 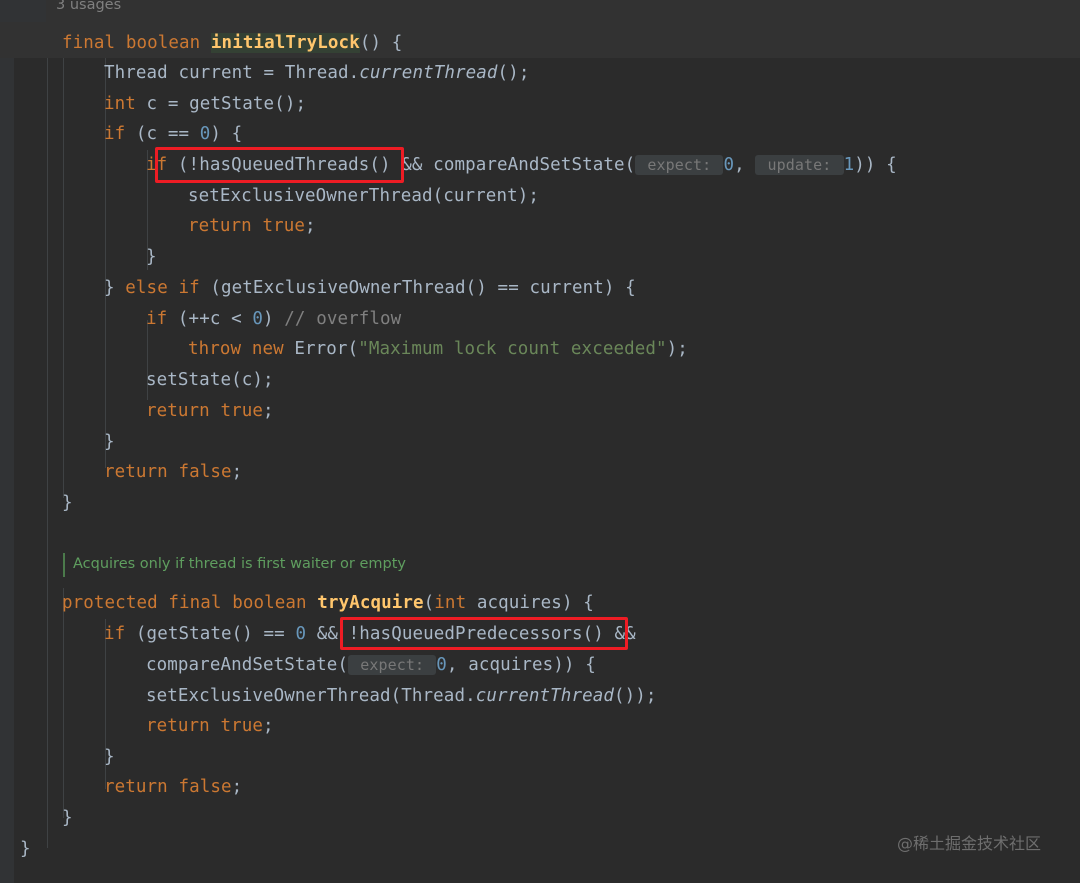 What do you see at coordinates (343, 319) in the screenshot?
I see `code-token: // overflow` at bounding box center [343, 319].